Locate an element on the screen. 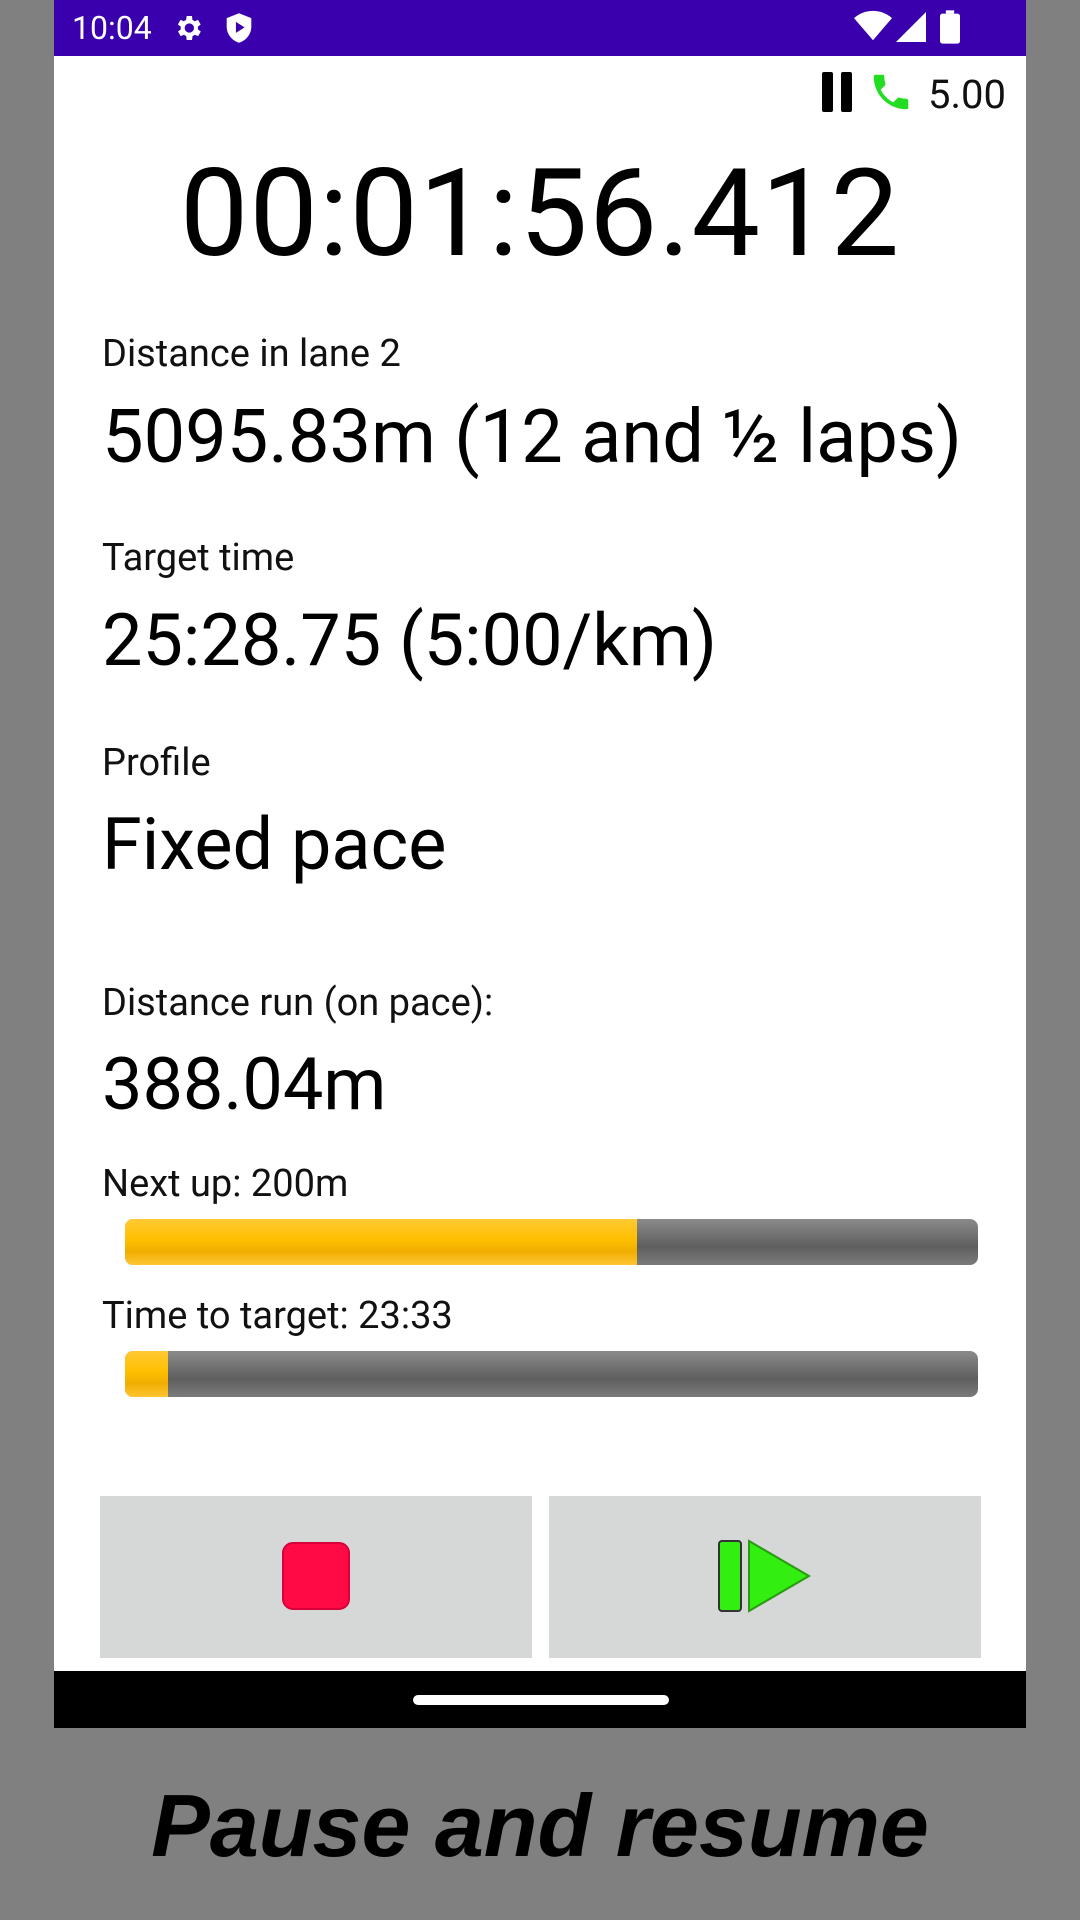 The width and height of the screenshot is (1080, 1920). status-bar: 10:04 is located at coordinates (540, 28).